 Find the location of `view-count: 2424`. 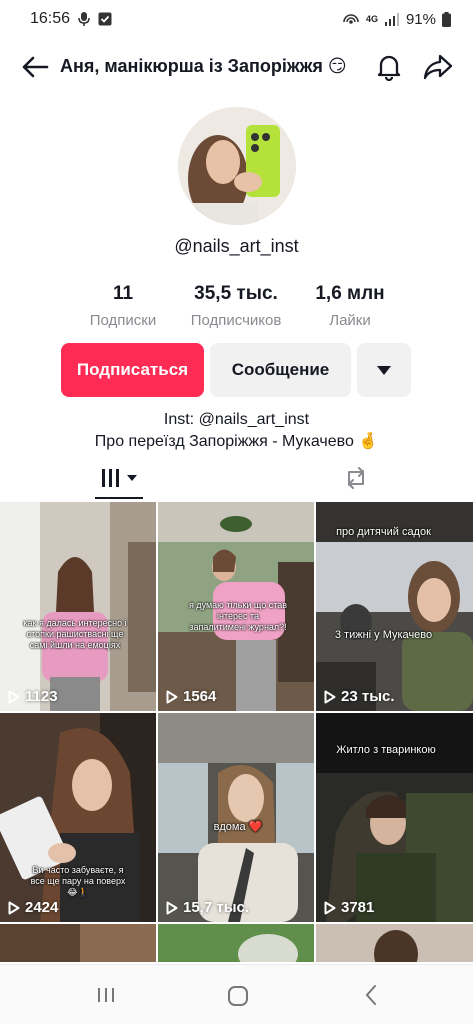

view-count: 2424 is located at coordinates (33, 907).